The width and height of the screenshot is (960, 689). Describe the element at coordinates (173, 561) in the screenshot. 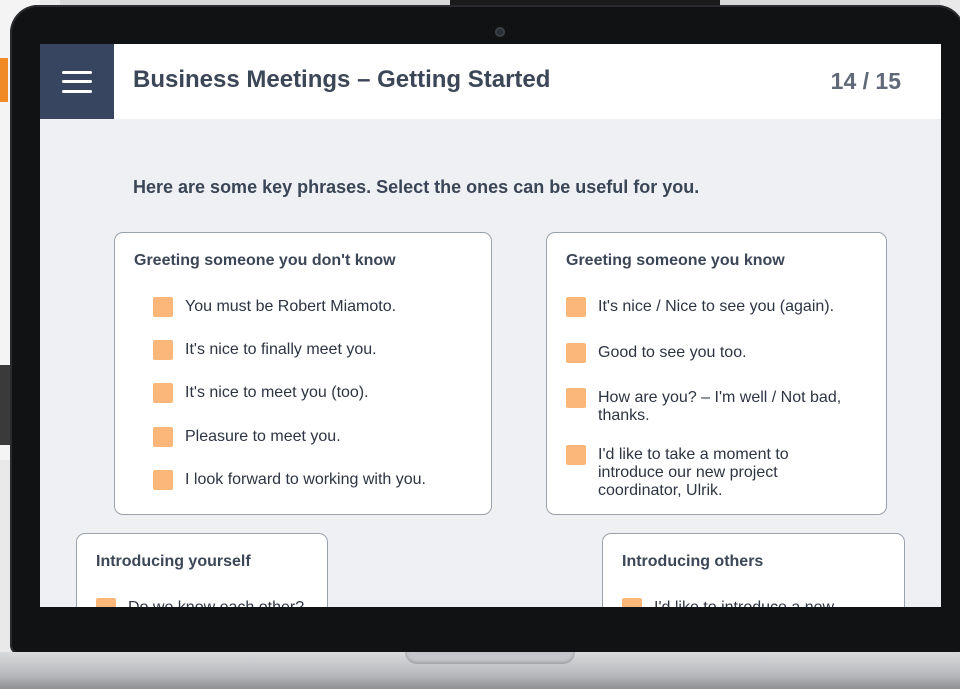

I see `card-heading: Introducing yourself` at that location.